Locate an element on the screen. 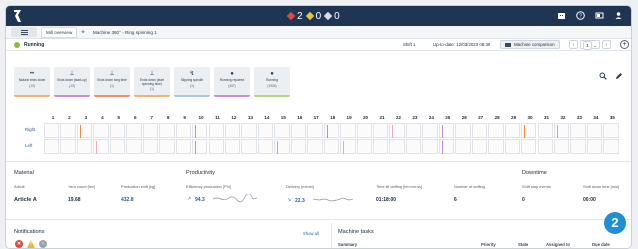 Image resolution: width=638 pixels, height=249 pixels. add-icon: + is located at coordinates (624, 44).